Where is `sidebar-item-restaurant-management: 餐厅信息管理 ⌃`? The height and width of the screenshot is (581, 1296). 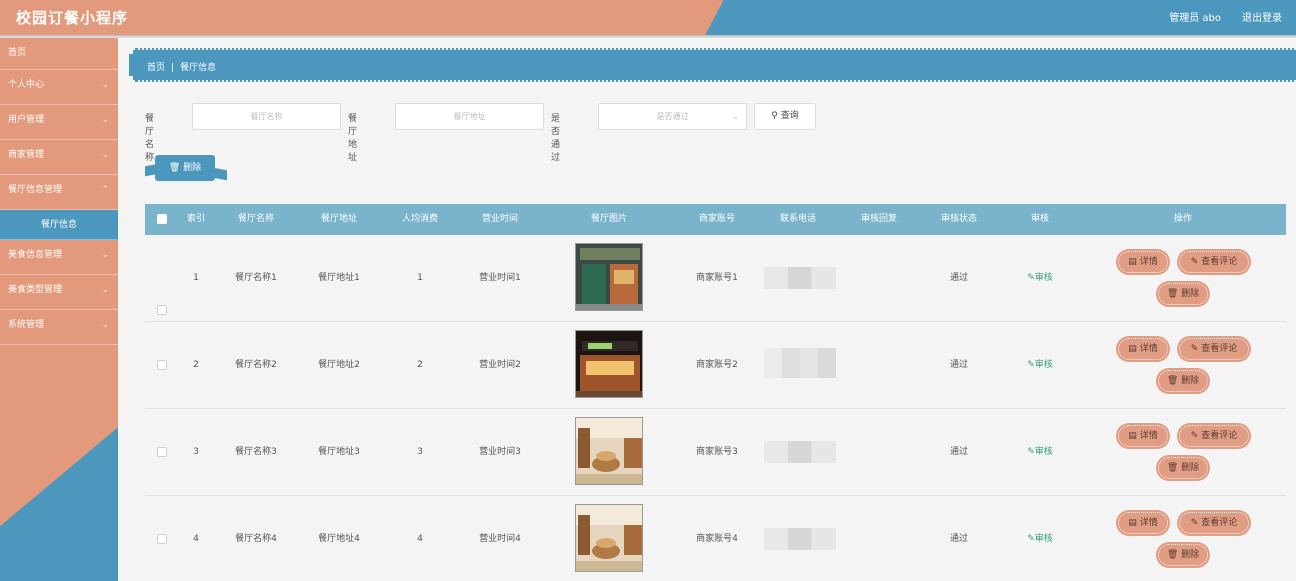
sidebar-item-restaurant-management: 餐厅信息管理 ⌃ is located at coordinates (59, 192).